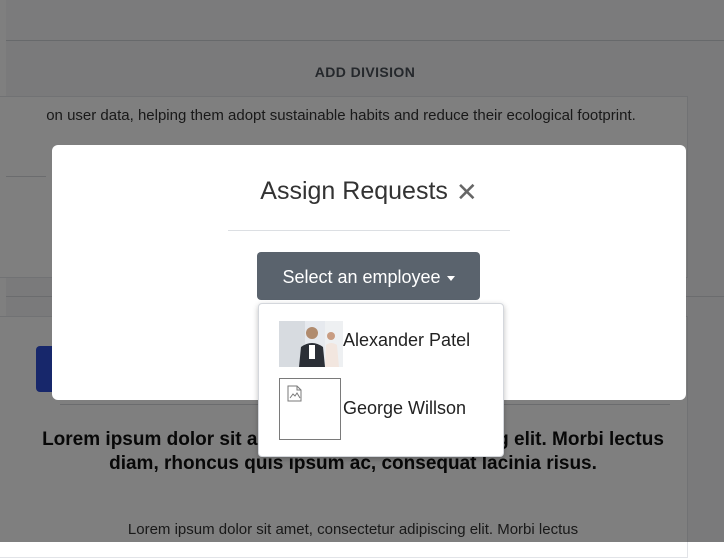  I want to click on modal-divider, so click(369, 230).